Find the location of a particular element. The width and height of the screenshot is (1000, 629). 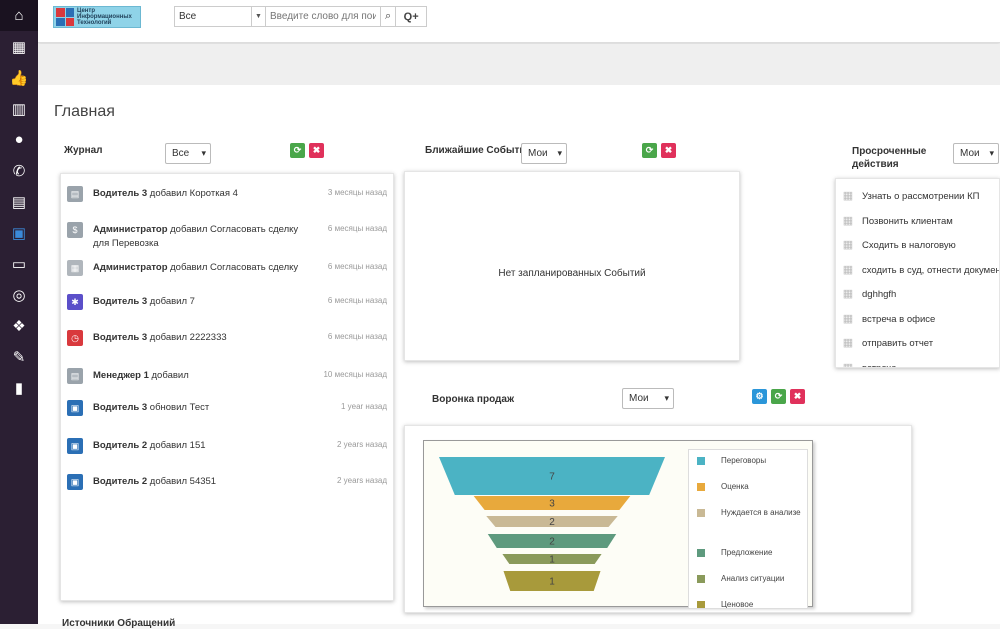

clipboard-icon: ▤ is located at coordinates (19, 202).